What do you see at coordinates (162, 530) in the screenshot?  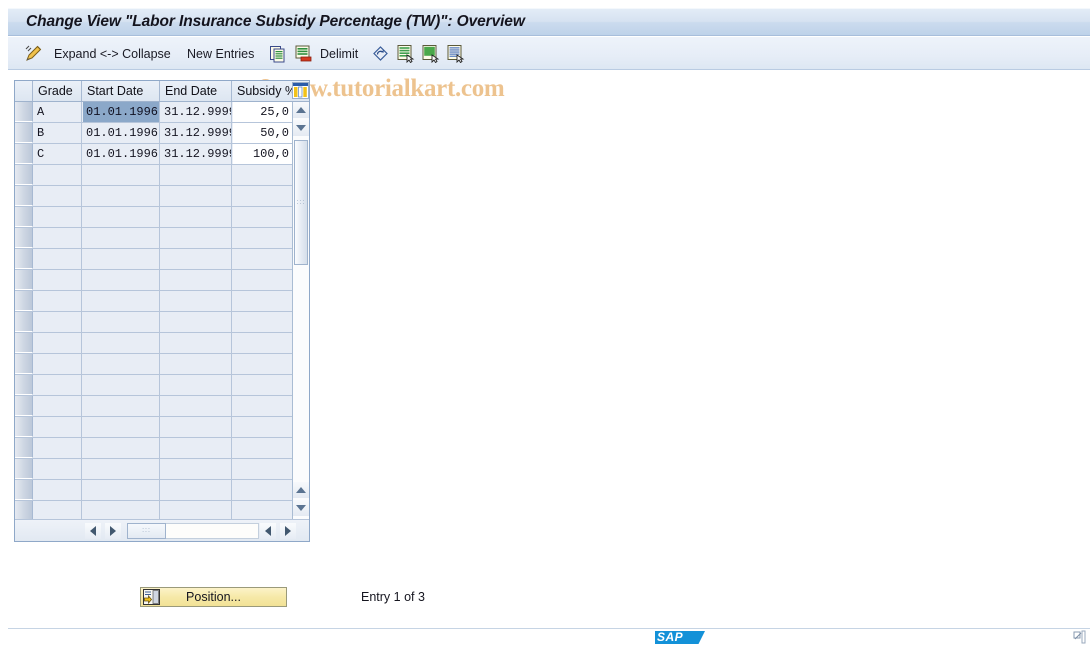 I see `table-horizontal-scrollbar: :::` at bounding box center [162, 530].